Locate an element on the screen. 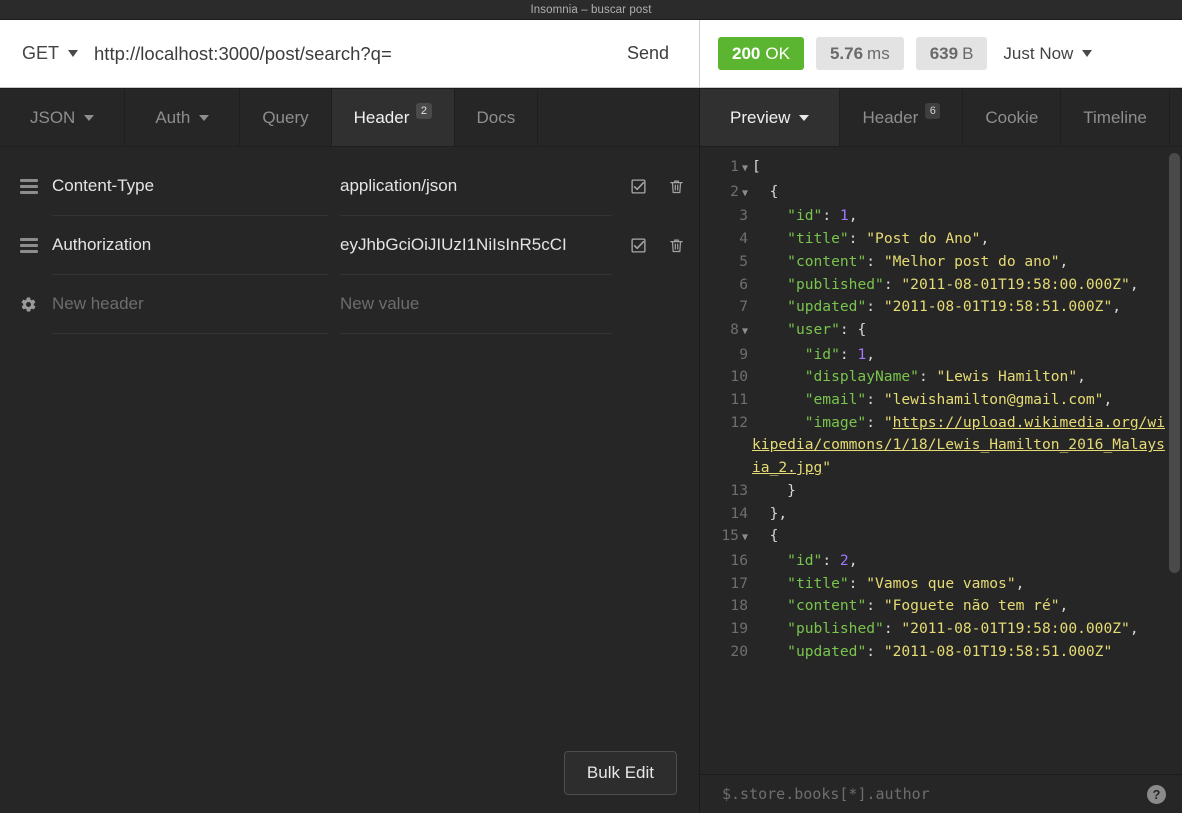 The height and width of the screenshot is (813, 1182). json-token: "email" is located at coordinates (835, 400).